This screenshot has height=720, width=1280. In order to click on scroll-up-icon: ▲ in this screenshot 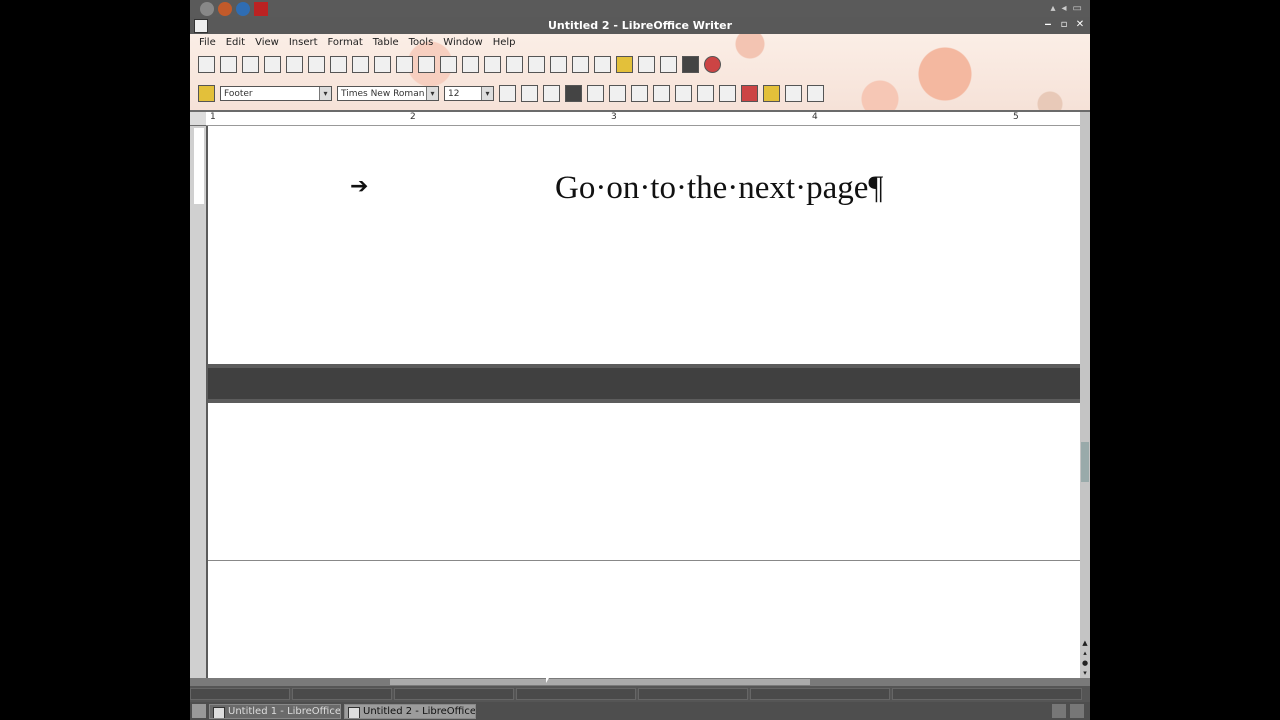, I will do `click(1085, 643)`.